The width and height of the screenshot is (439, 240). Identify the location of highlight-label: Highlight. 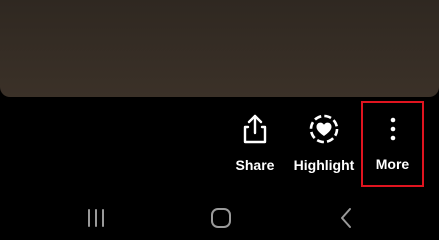
(324, 165).